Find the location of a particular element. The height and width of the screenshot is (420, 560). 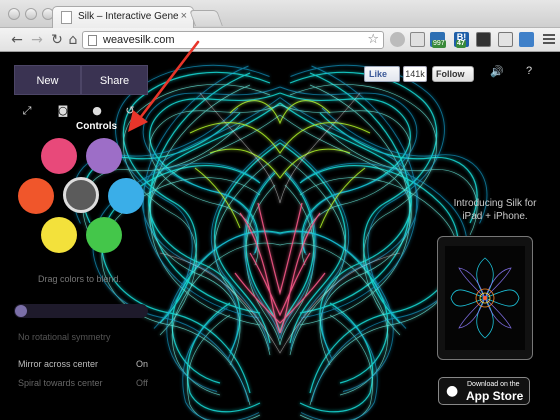

browser-toolbar: ← → ↻ ⌂ weavesilk.com ☆ 997 B! 47 is located at coordinates (280, 40).